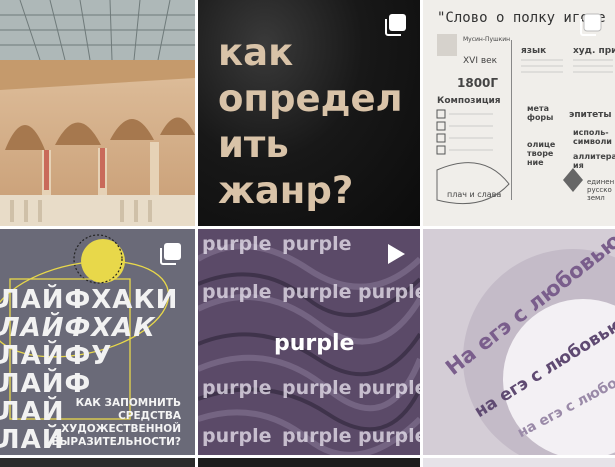 This screenshot has height=467, width=615. What do you see at coordinates (314, 343) in the screenshot?
I see `purple-logo: purple` at bounding box center [314, 343].